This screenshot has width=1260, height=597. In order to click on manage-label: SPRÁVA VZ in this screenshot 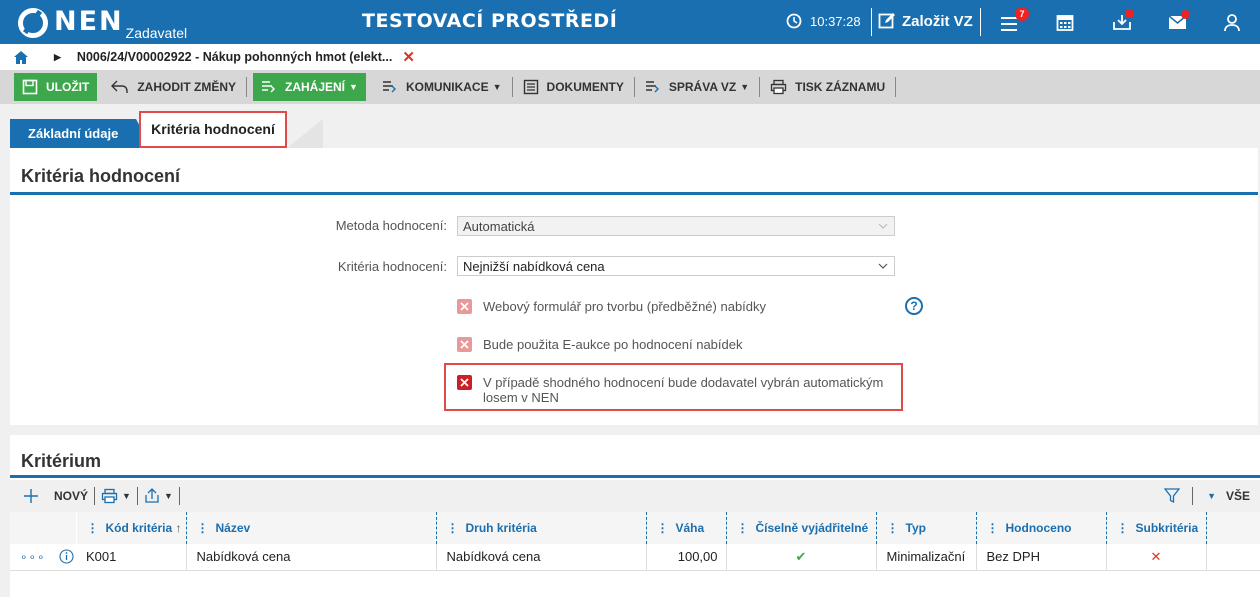, I will do `click(702, 87)`.